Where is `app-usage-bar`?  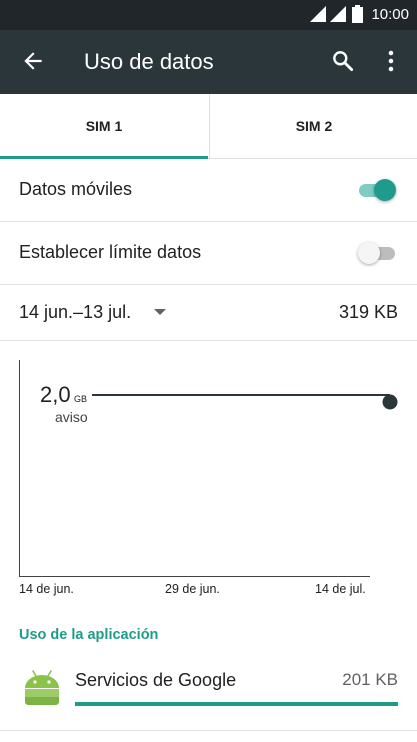
app-usage-bar is located at coordinates (236, 704).